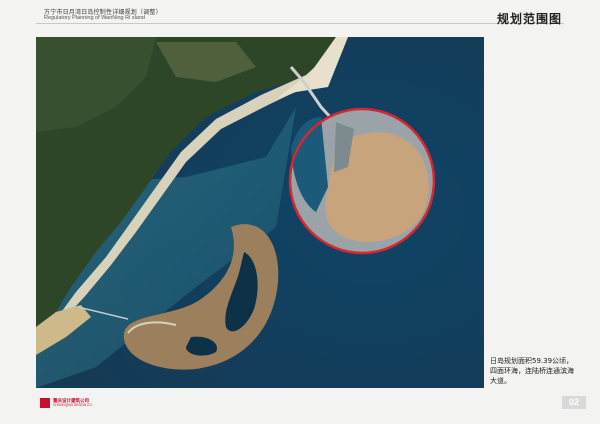 The image size is (600, 424). Describe the element at coordinates (574, 402) in the screenshot. I see `page-number: 02` at that location.